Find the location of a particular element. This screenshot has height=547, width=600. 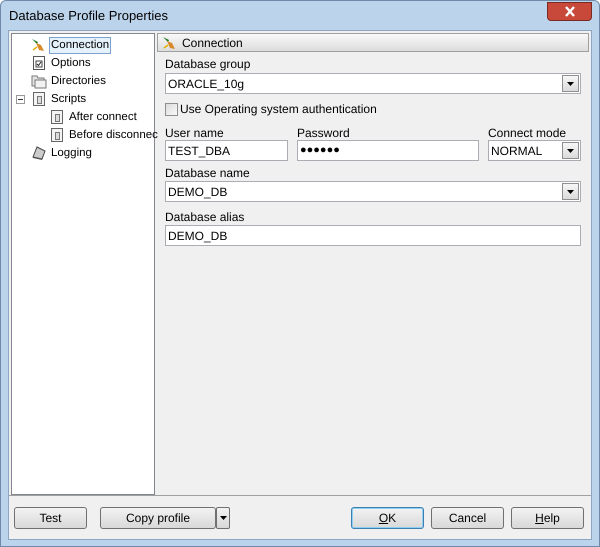

tree-item: Before disconnec is located at coordinates (113, 135).